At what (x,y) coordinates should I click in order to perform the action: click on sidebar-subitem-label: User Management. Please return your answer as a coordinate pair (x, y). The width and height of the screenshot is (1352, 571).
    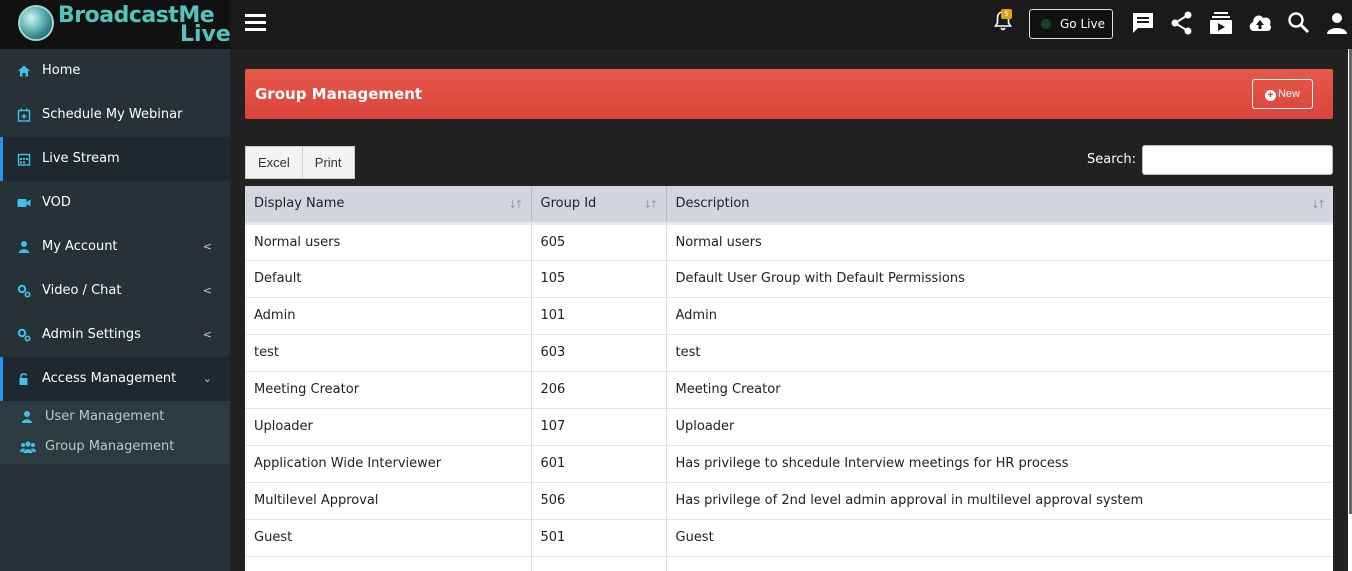
    Looking at the image, I should click on (105, 416).